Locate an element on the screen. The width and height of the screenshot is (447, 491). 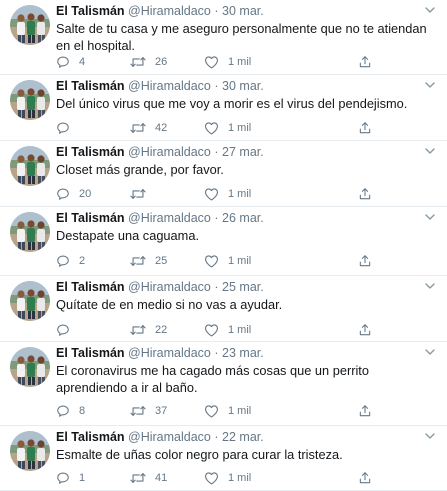
tweet-header: El Talismán @Hiramaldaco · 27 mar. is located at coordinates (244, 152).